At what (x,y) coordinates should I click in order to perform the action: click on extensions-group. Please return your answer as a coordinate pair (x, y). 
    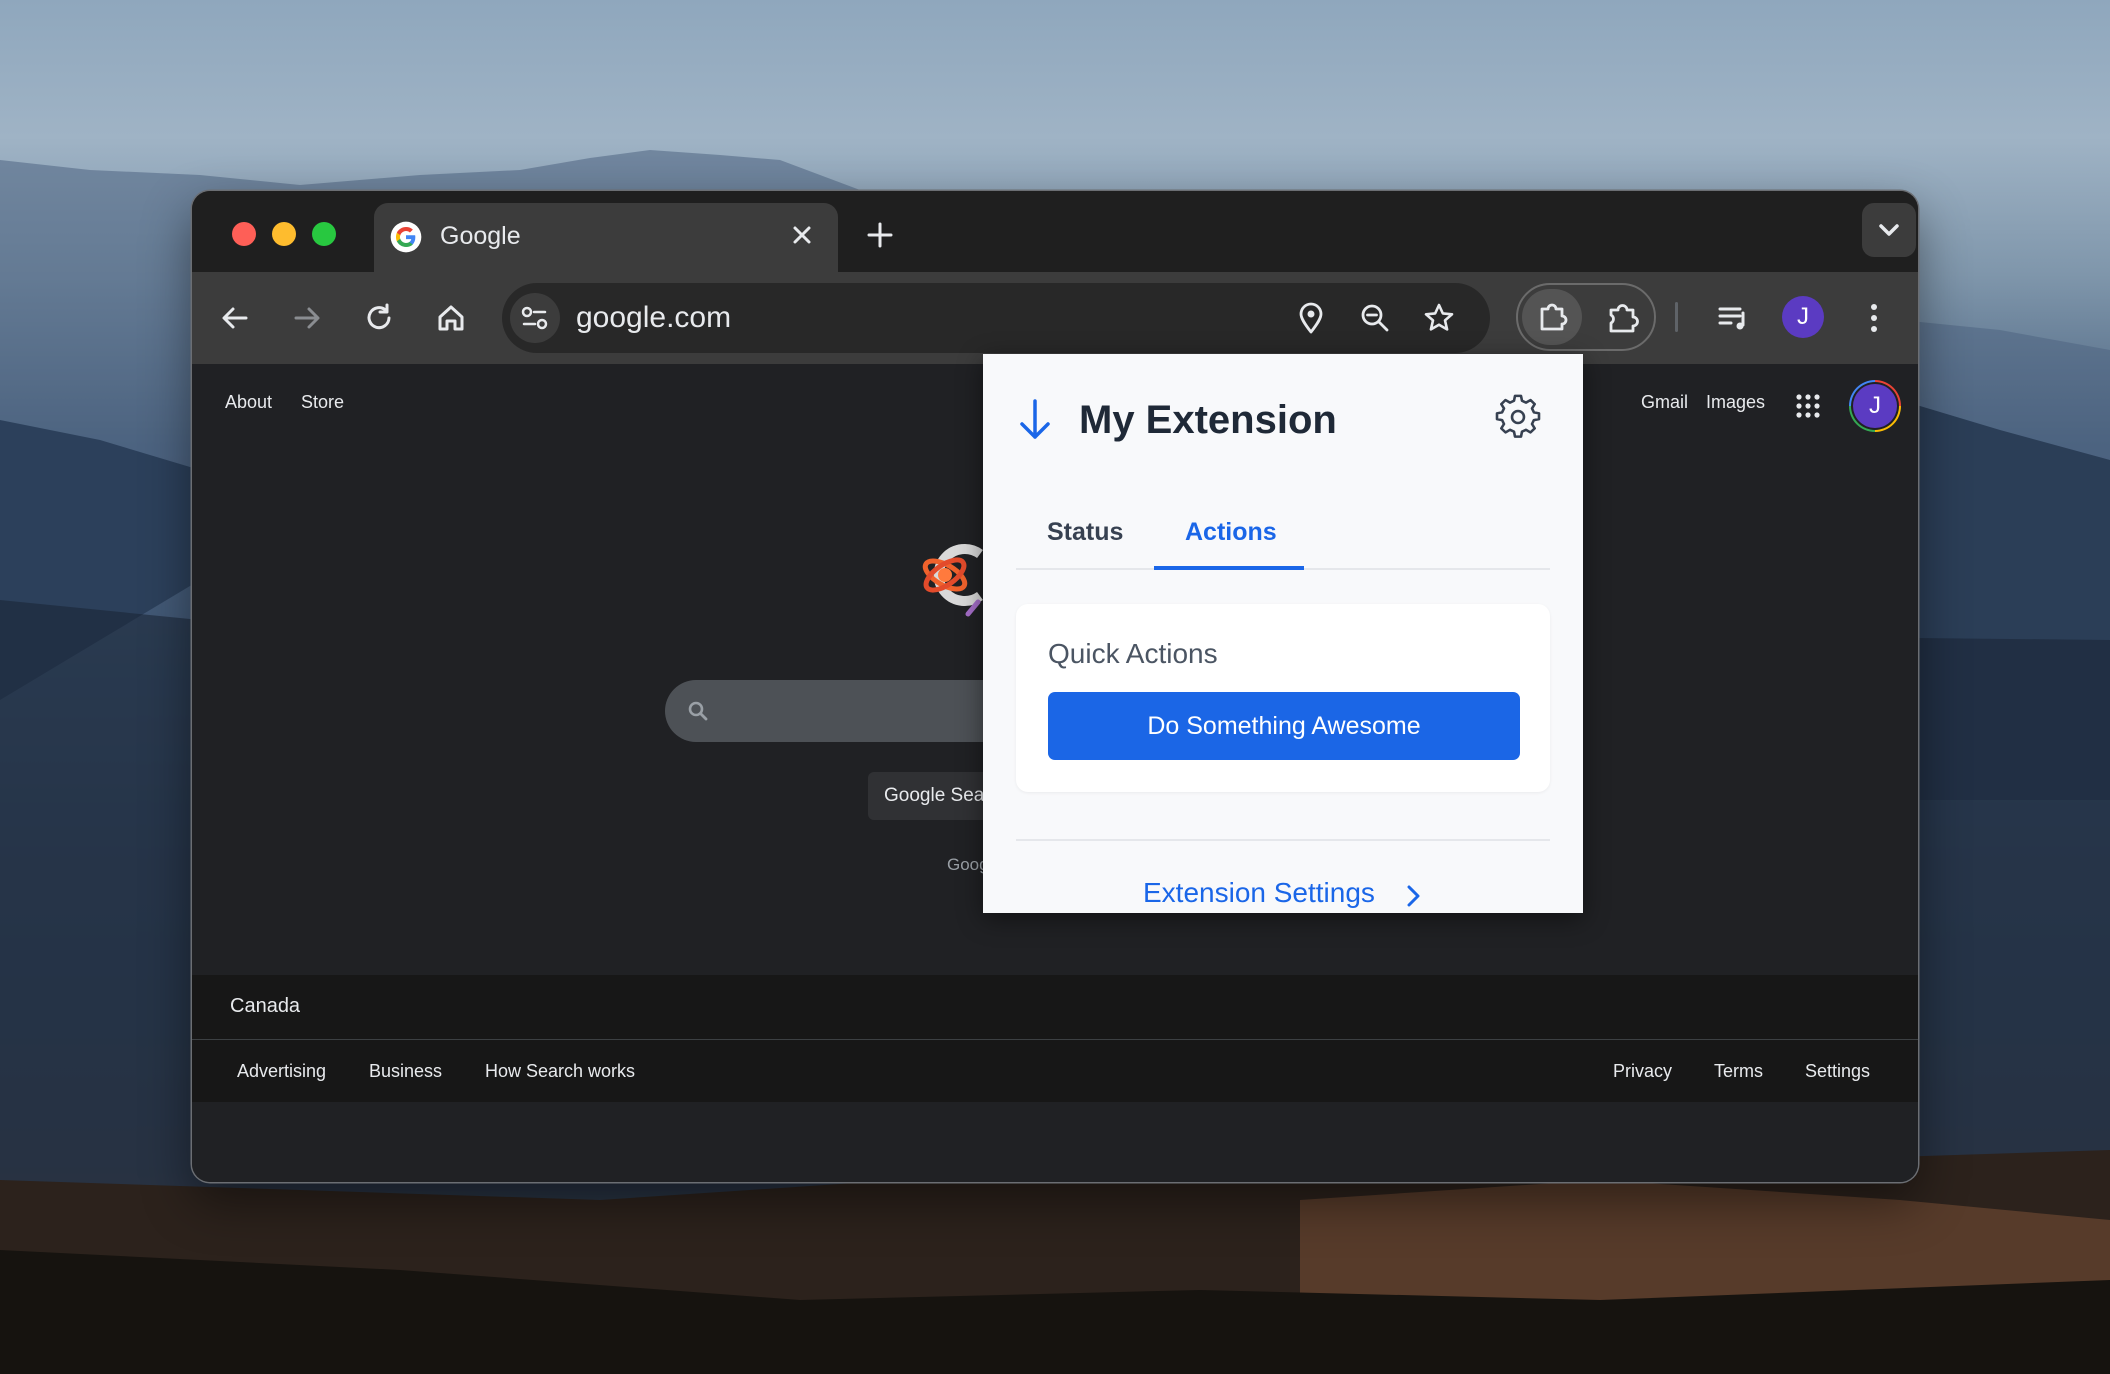
    Looking at the image, I should click on (1586, 317).